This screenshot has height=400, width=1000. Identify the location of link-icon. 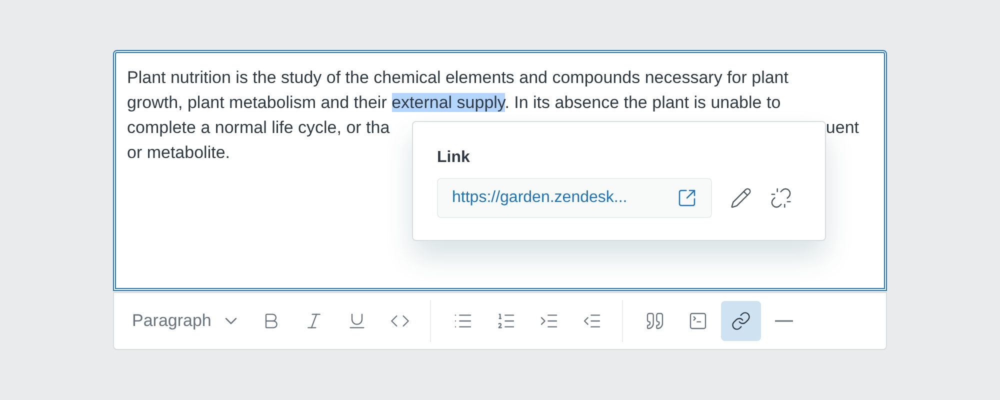
(741, 321).